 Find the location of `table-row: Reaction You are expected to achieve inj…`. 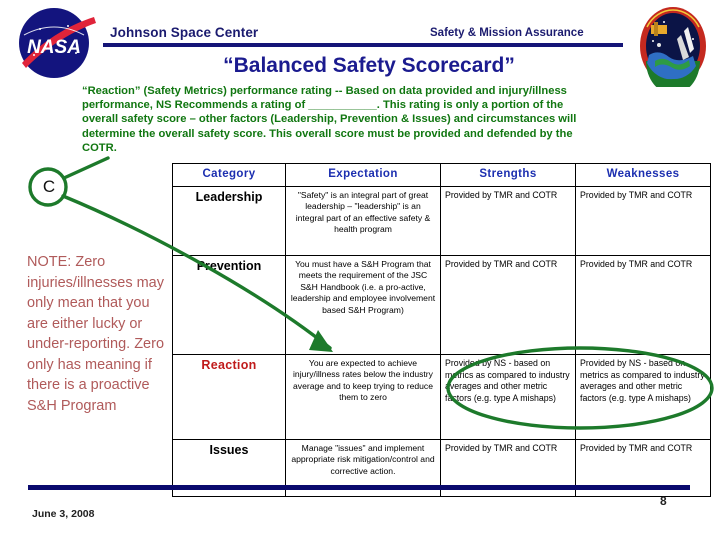

table-row: Reaction You are expected to achieve inj… is located at coordinates (441, 397).